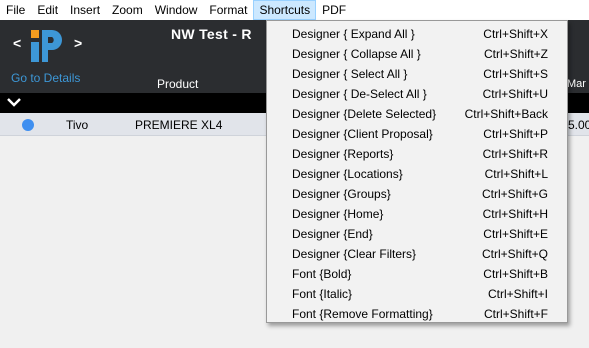 The height and width of the screenshot is (348, 589). I want to click on menu-item-groups: Designer {Groups} Ctrl+Shift+G, so click(417, 194).